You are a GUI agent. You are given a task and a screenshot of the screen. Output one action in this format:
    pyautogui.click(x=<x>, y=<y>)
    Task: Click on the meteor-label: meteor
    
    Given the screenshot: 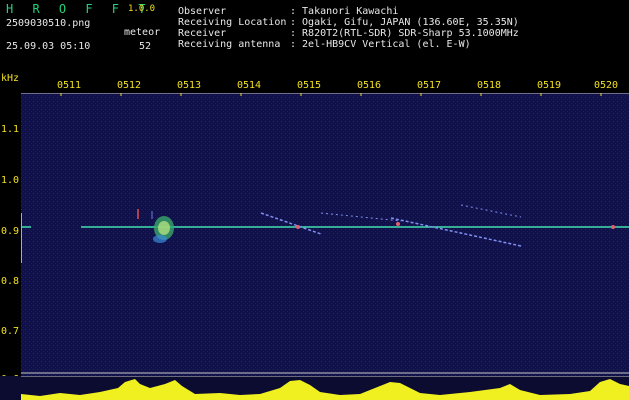 What is the action you would take?
    pyautogui.click(x=142, y=32)
    